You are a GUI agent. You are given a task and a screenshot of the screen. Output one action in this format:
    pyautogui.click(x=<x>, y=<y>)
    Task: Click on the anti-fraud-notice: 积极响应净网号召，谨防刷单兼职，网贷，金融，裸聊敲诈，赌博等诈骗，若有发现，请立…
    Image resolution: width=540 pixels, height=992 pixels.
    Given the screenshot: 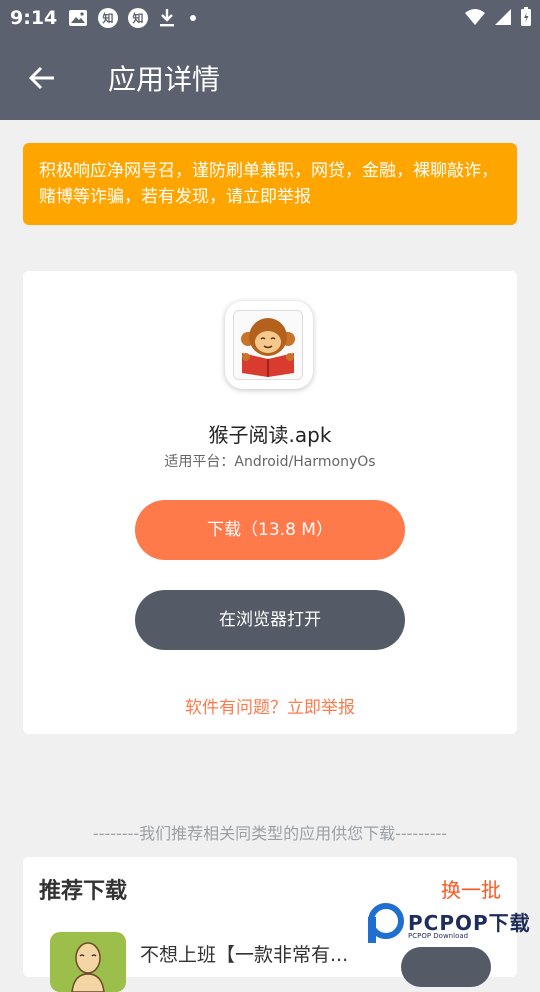 What is the action you would take?
    pyautogui.click(x=270, y=184)
    